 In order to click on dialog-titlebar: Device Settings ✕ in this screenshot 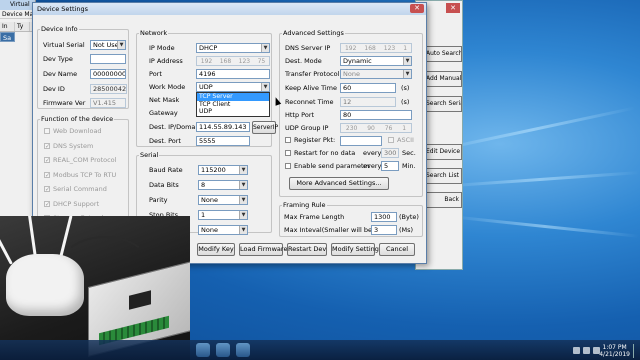, I will do `click(229, 9)`.